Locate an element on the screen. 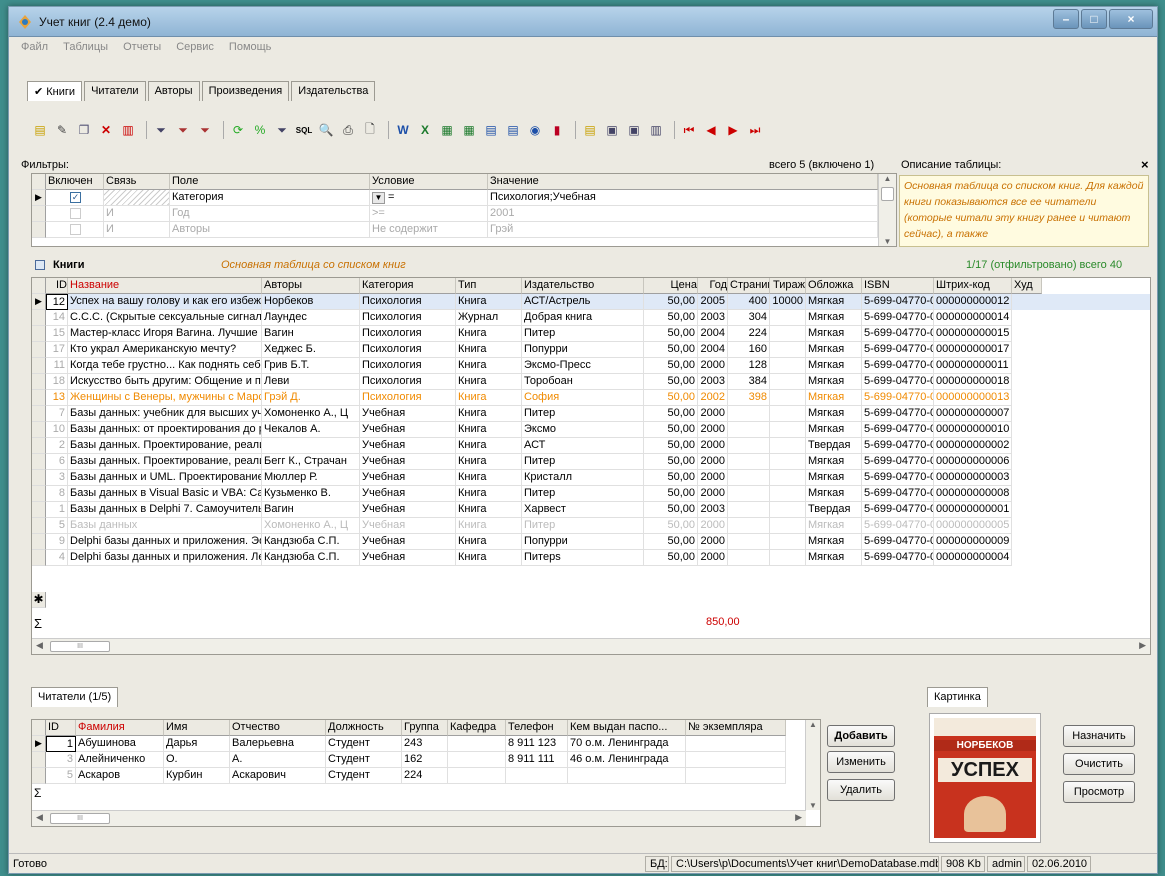 Image resolution: width=1165 pixels, height=876 pixels. form-icon: ▥ is located at coordinates (656, 130).